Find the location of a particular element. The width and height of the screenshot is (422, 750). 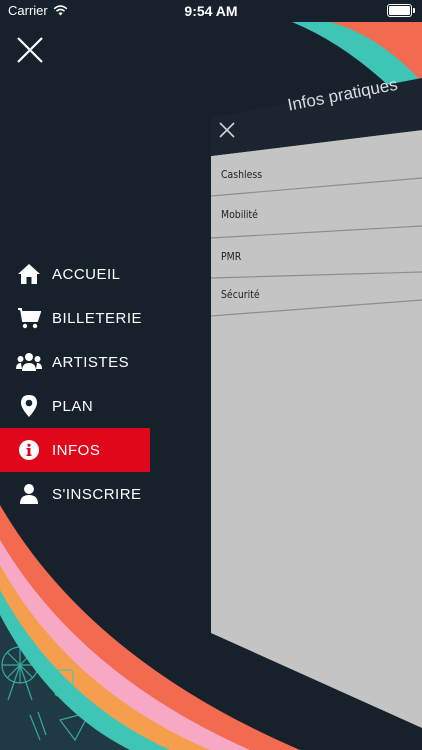

menu-item-sinscrire: S'INSCRIRE is located at coordinates (75, 494).